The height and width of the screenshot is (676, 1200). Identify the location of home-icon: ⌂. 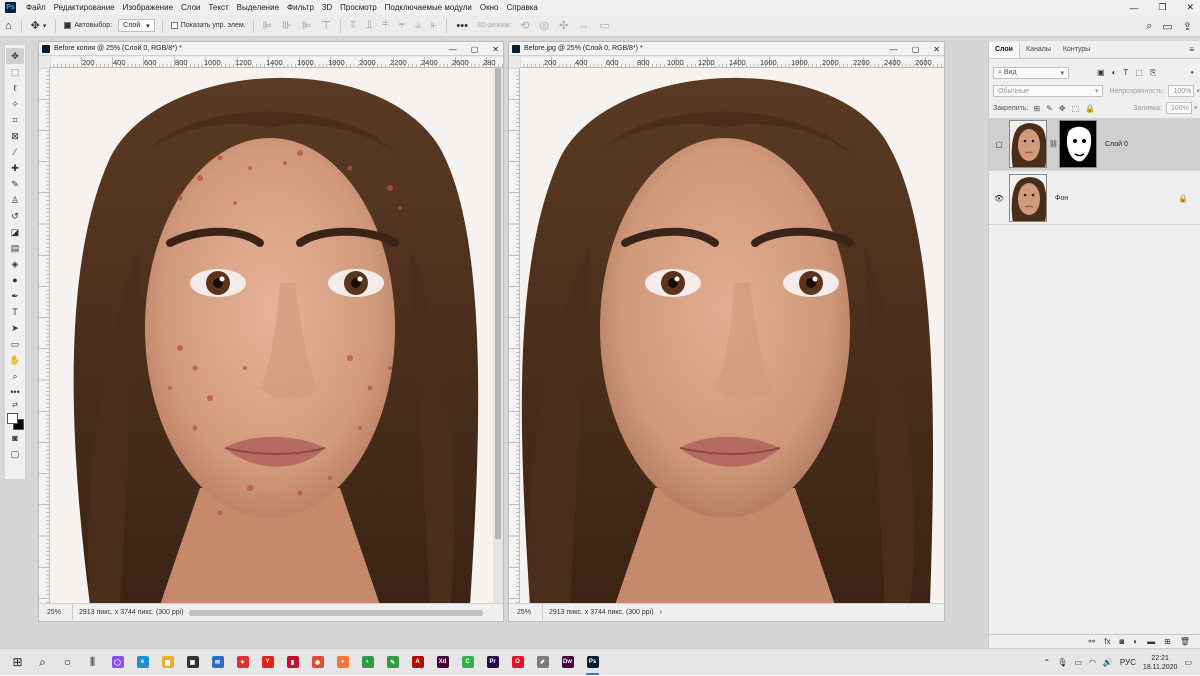
(8, 26).